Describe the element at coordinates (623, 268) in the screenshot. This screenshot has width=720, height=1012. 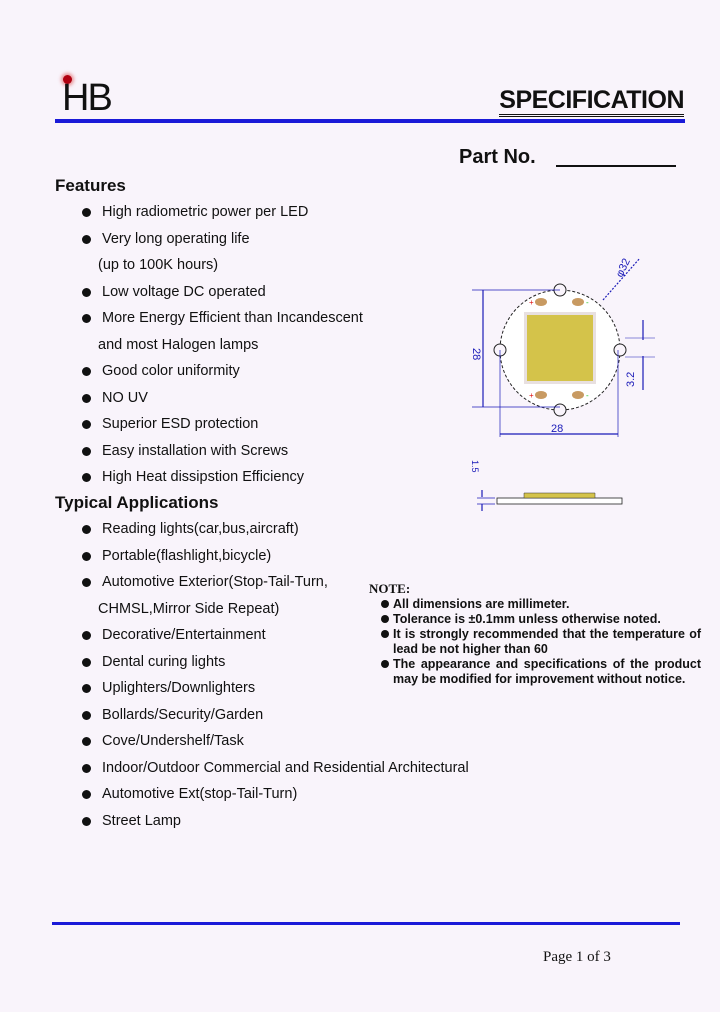
I see `diameter-dimension: φ32` at that location.